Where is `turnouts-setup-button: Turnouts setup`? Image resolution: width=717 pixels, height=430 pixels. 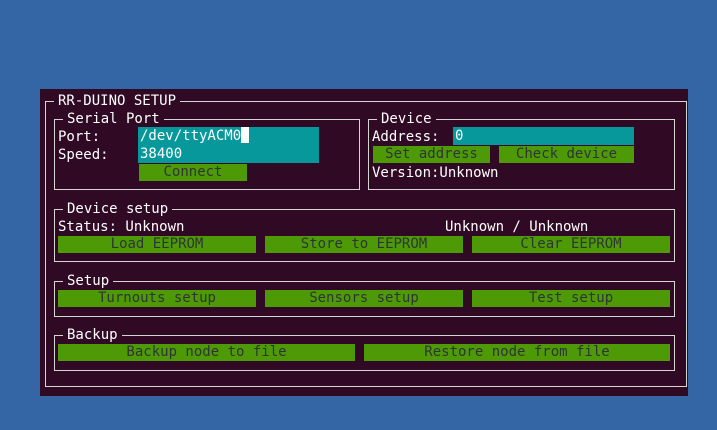
turnouts-setup-button: Turnouts setup is located at coordinates (157, 298).